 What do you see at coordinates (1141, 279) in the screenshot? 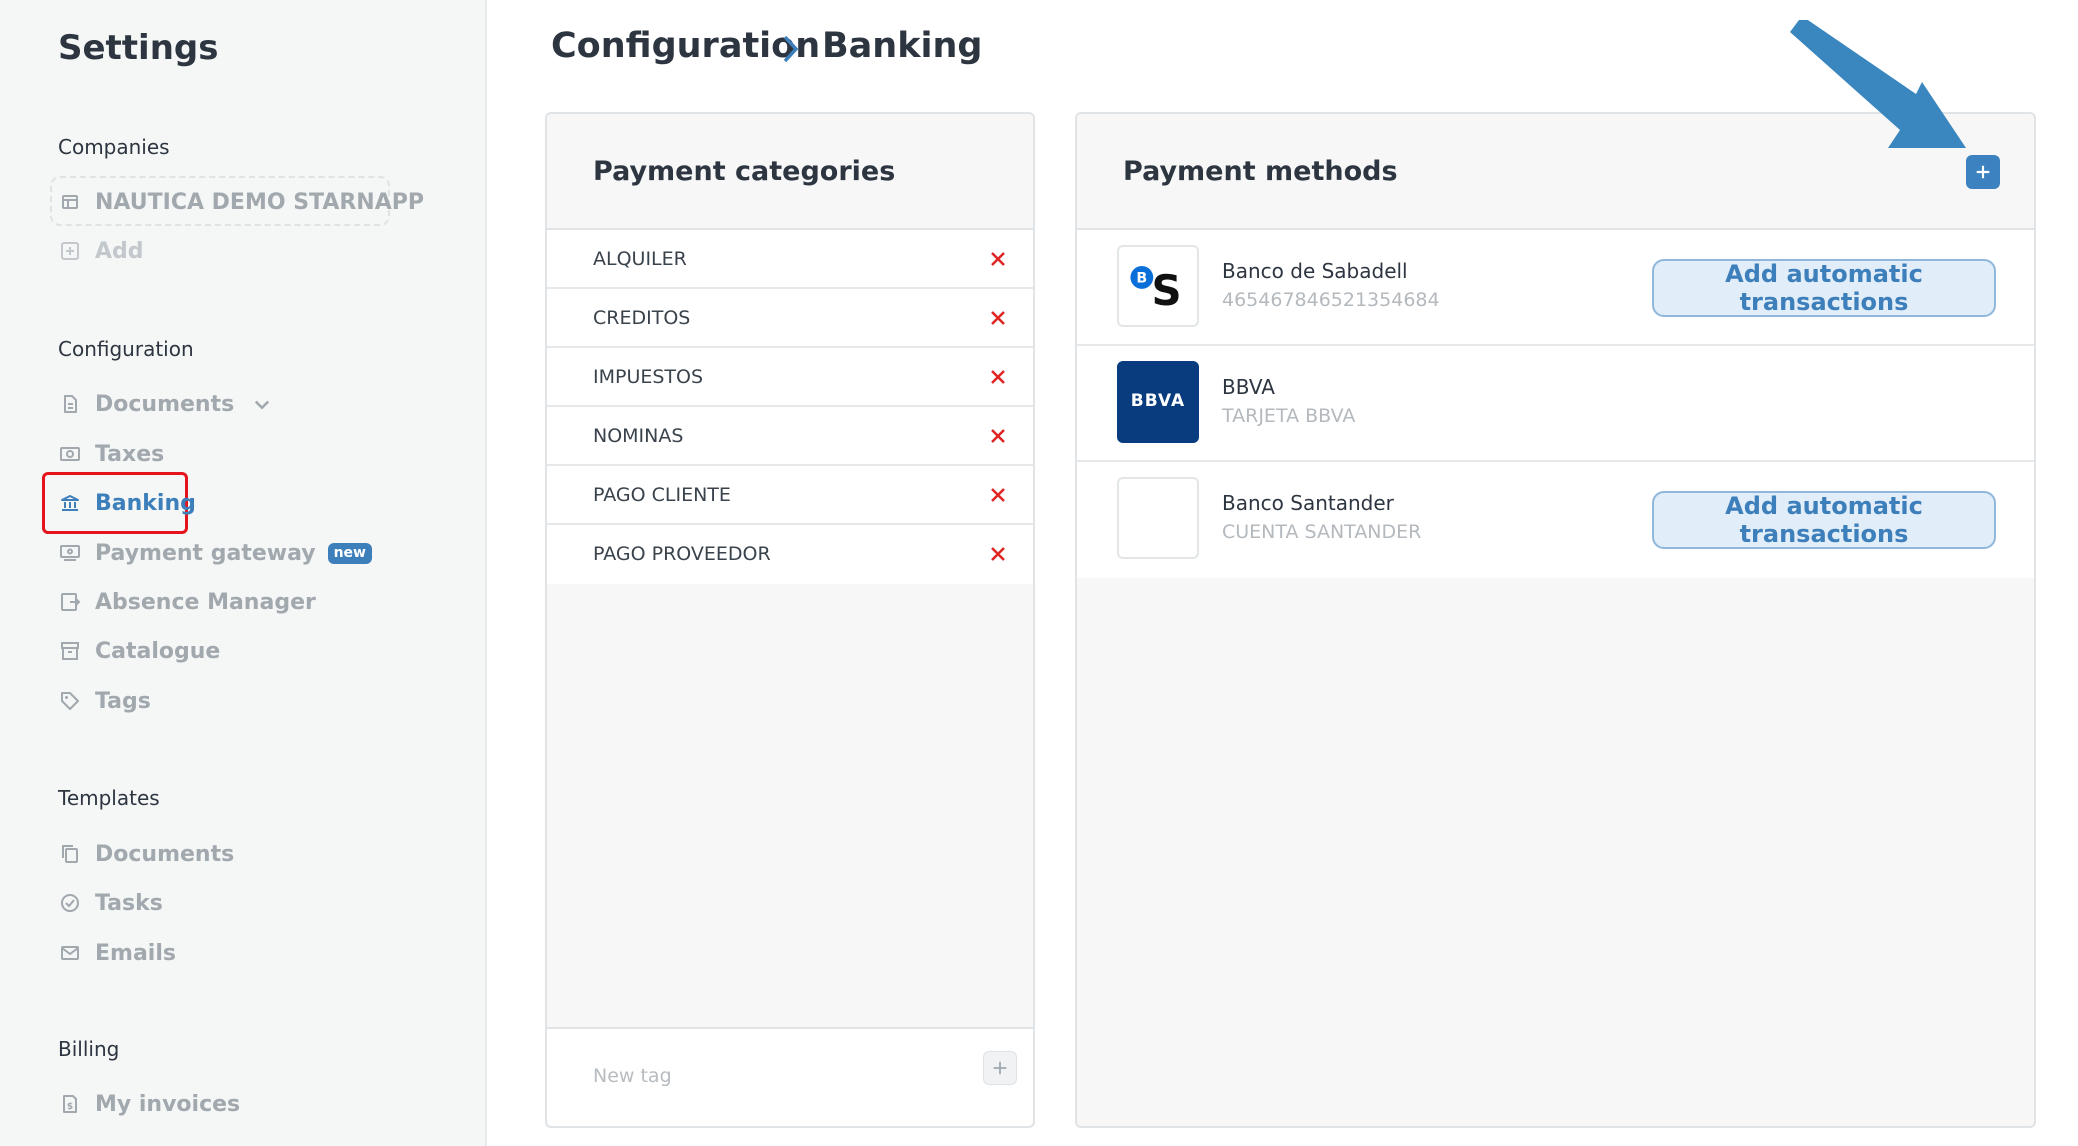
I see `svg-text: B` at bounding box center [1141, 279].